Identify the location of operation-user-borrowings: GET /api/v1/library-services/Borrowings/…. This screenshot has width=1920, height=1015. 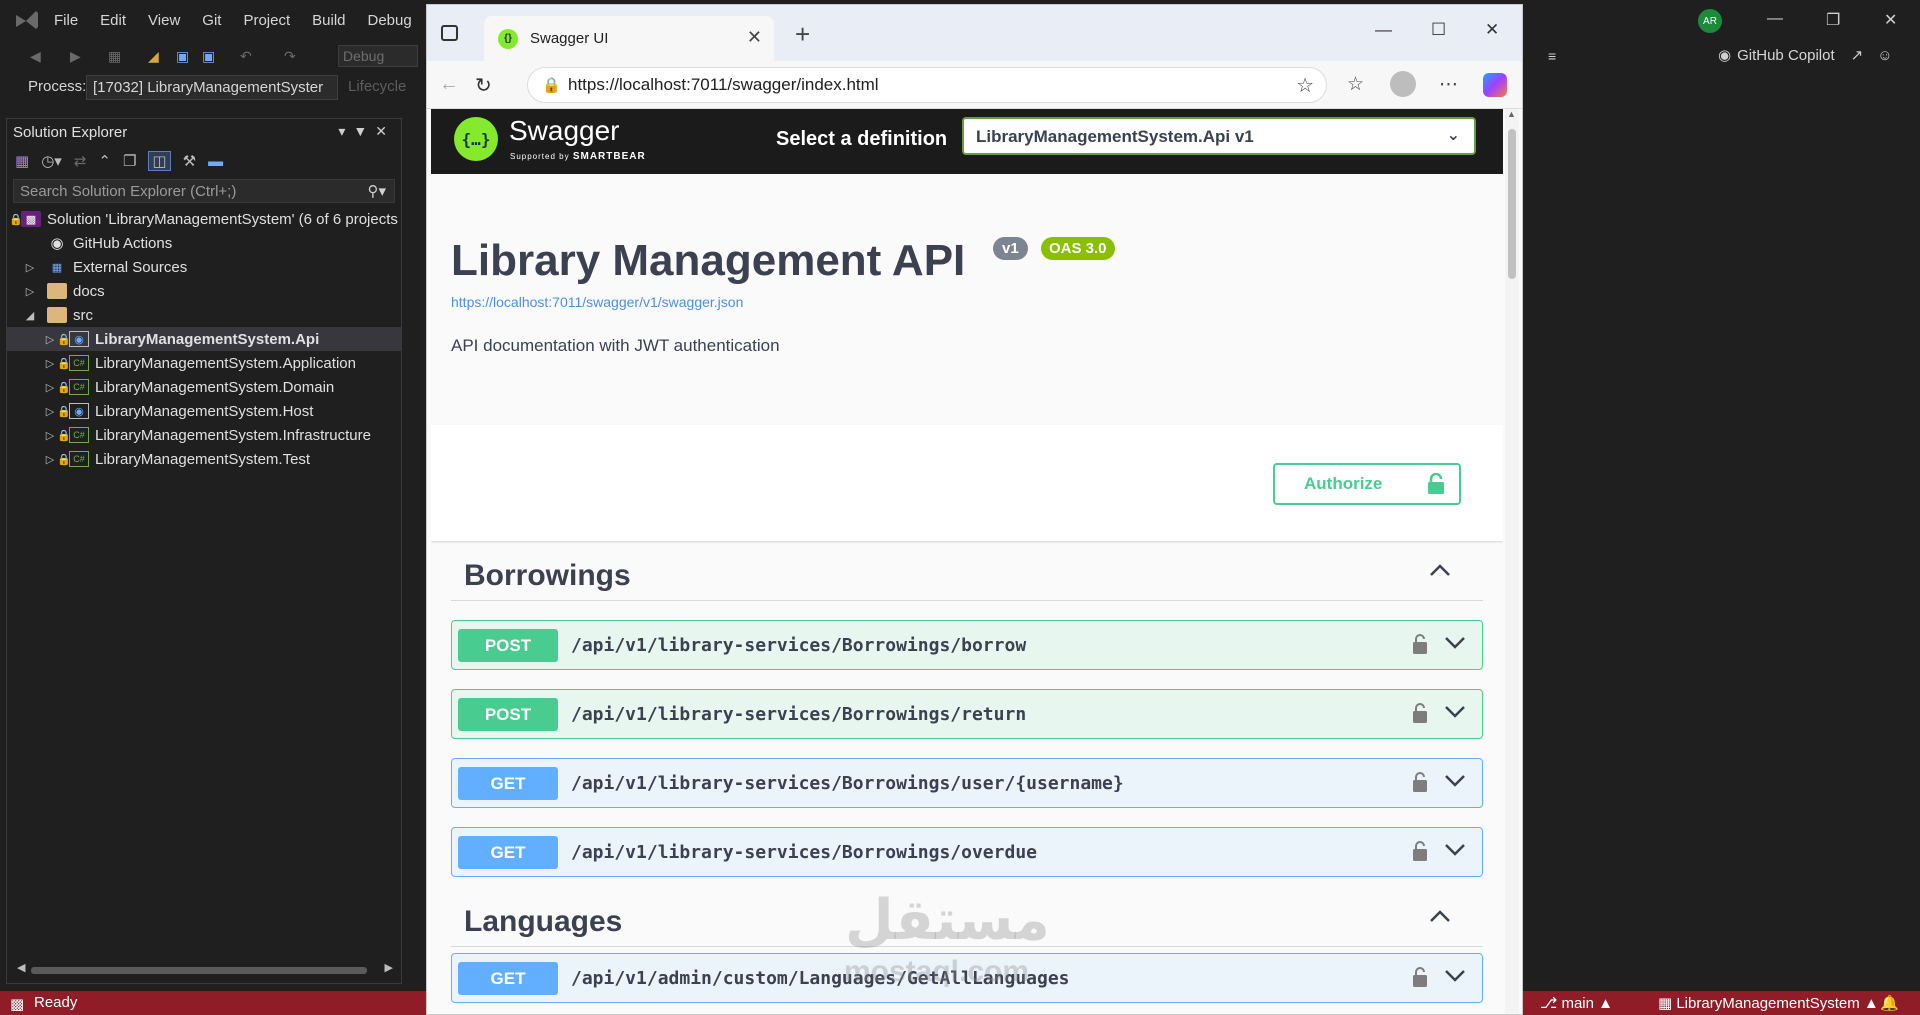
(967, 783).